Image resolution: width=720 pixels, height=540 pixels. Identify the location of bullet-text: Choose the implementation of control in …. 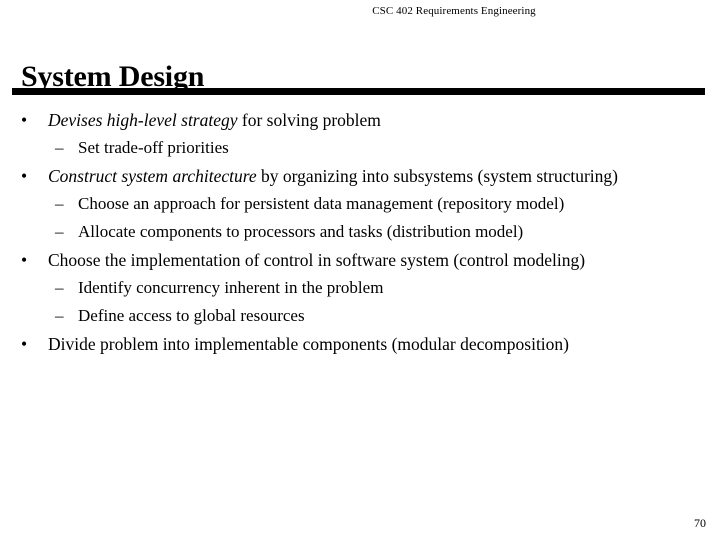
(317, 260).